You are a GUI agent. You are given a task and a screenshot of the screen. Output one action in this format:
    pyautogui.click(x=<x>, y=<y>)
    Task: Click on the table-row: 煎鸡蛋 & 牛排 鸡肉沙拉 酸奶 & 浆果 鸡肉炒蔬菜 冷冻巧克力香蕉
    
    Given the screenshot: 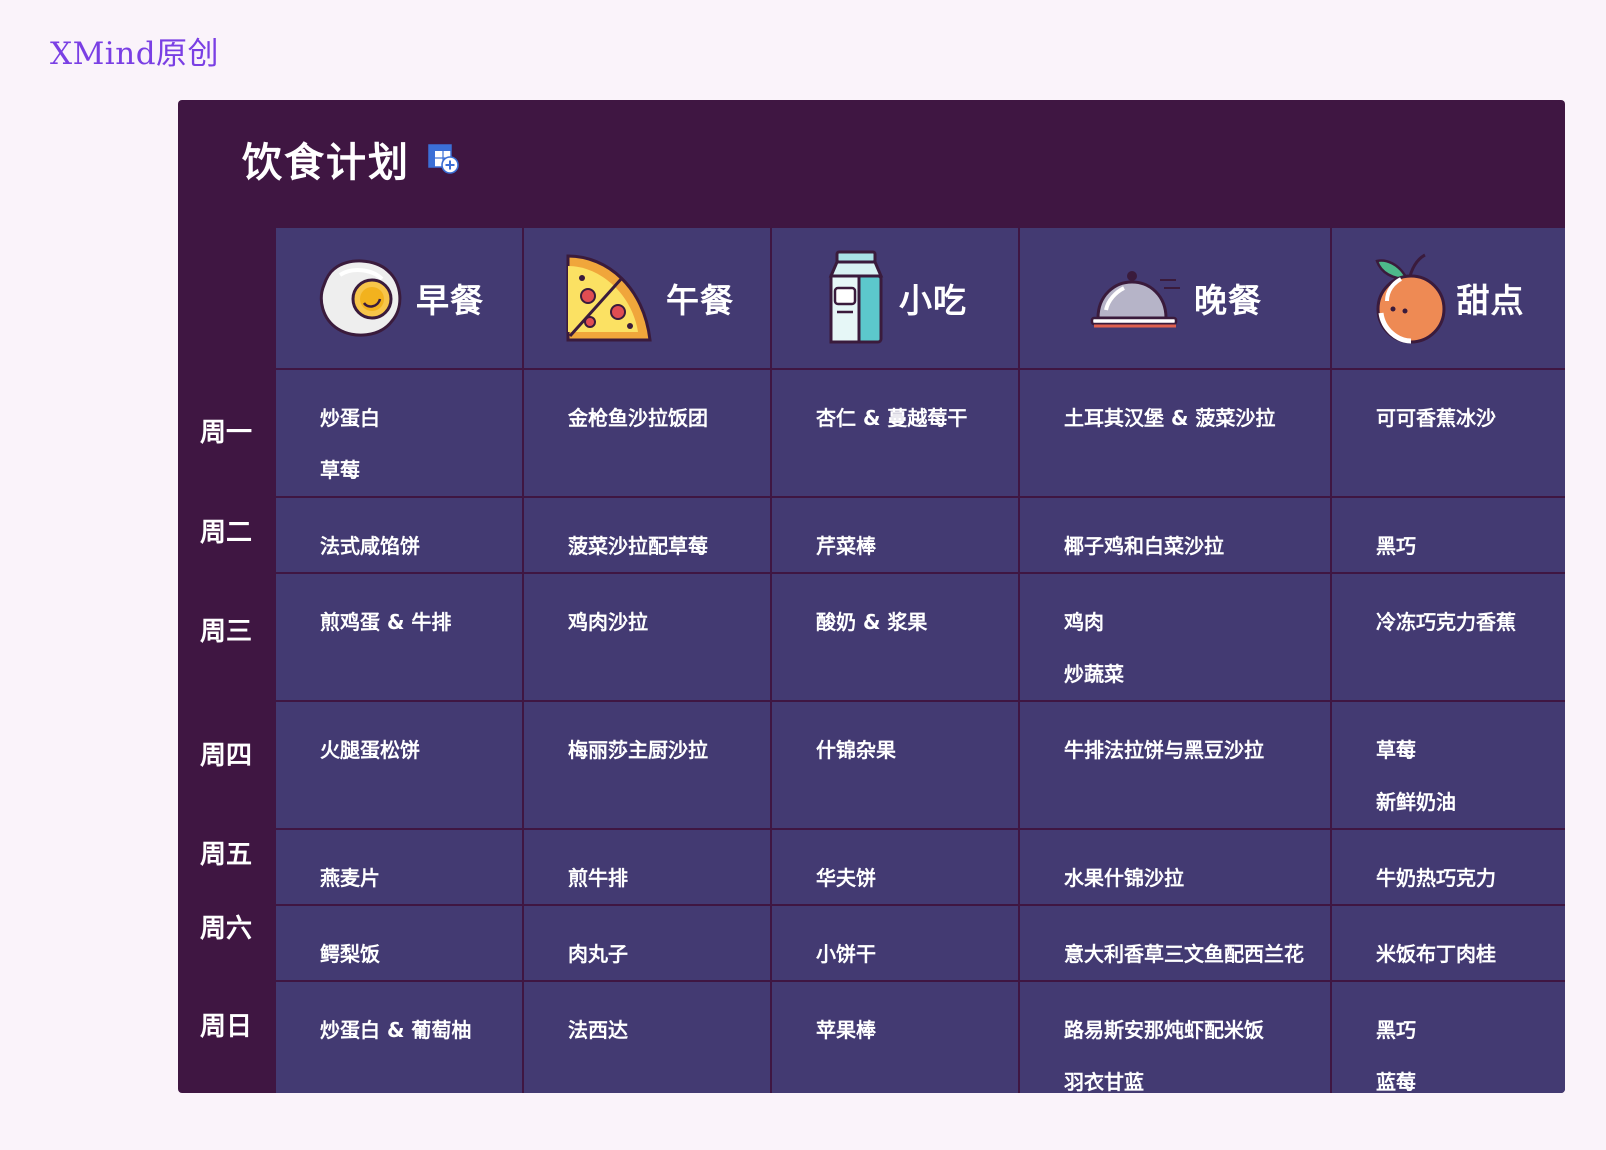 What is the action you would take?
    pyautogui.click(x=919, y=637)
    